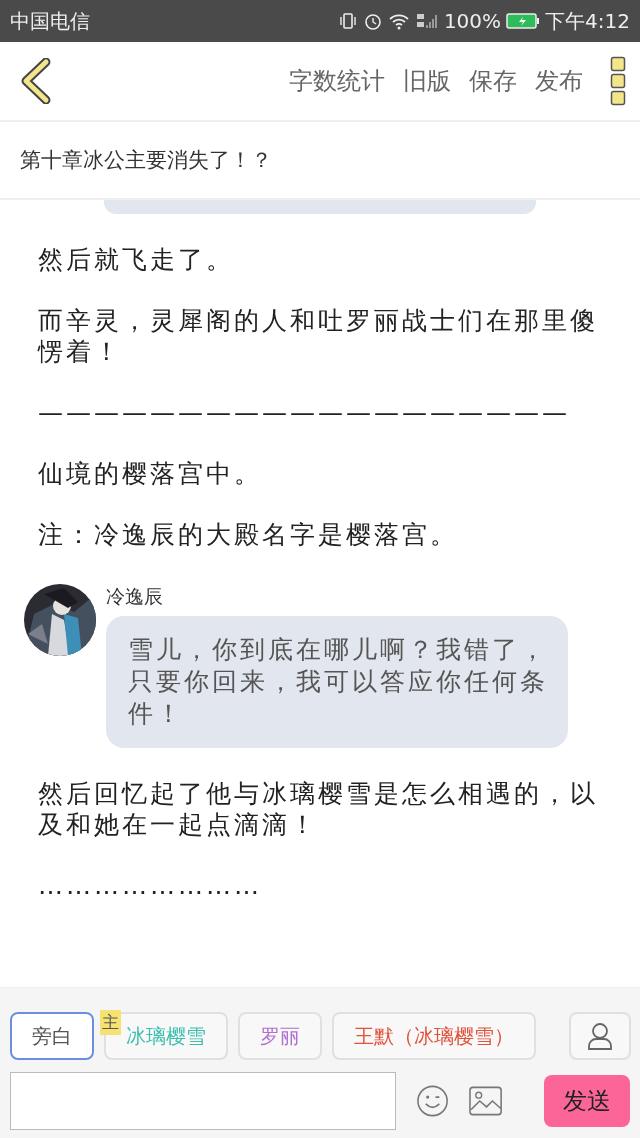  I want to click on person-icon, so click(600, 1036).